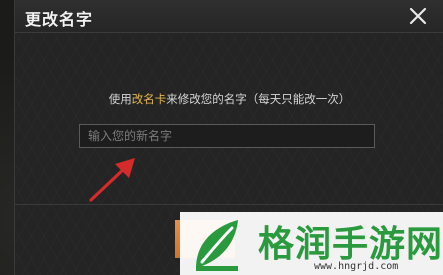  Describe the element at coordinates (59, 19) in the screenshot. I see `dialog-title: 更改名字` at that location.